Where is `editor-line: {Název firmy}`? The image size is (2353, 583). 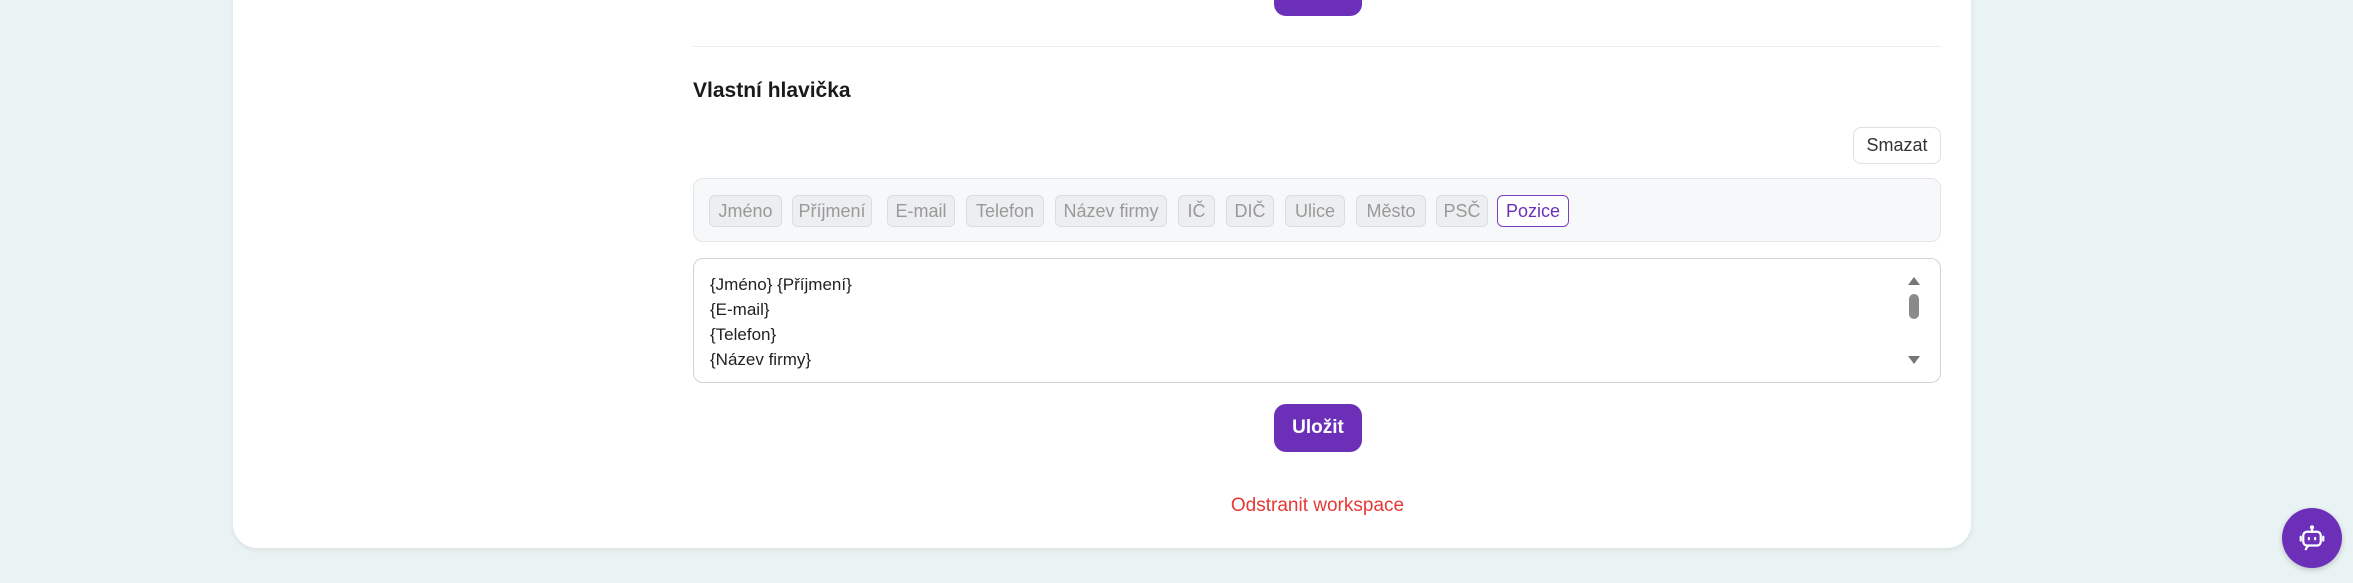
editor-line: {Název firmy} is located at coordinates (761, 359).